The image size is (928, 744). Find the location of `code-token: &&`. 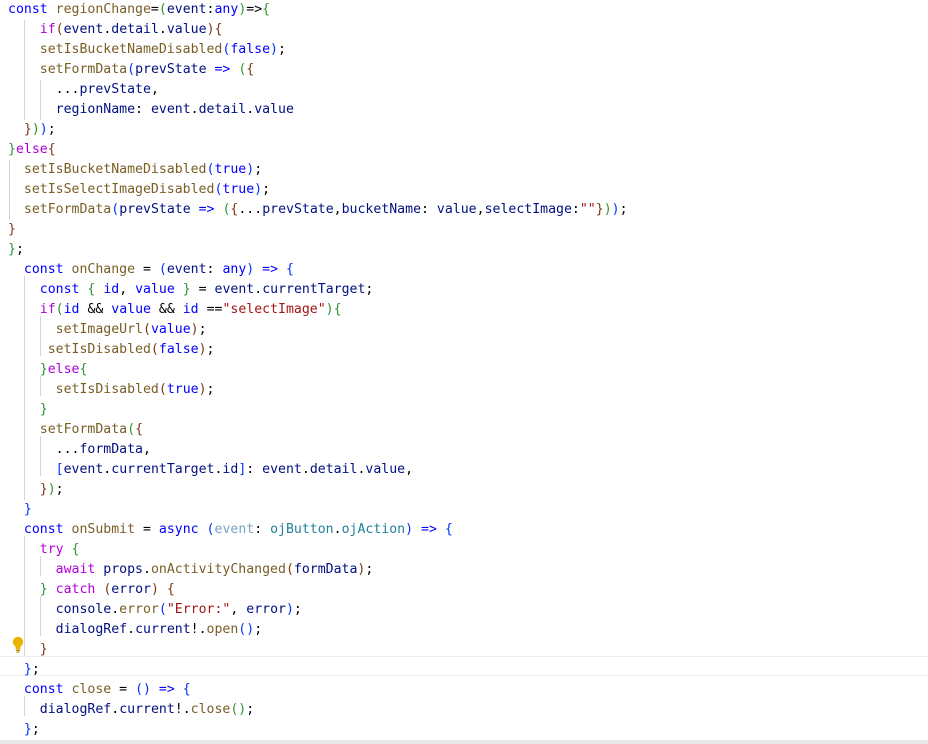

code-token: && is located at coordinates (95, 309).